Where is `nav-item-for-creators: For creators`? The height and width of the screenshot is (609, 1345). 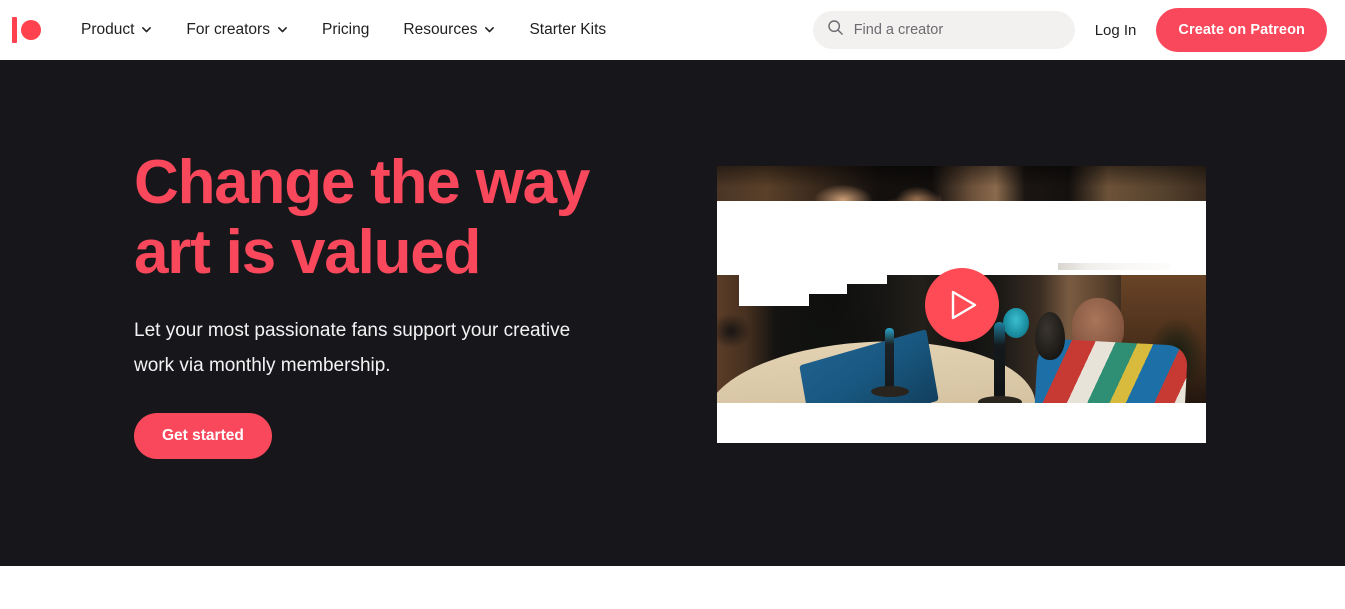
nav-item-for-creators: For creators is located at coordinates (237, 30).